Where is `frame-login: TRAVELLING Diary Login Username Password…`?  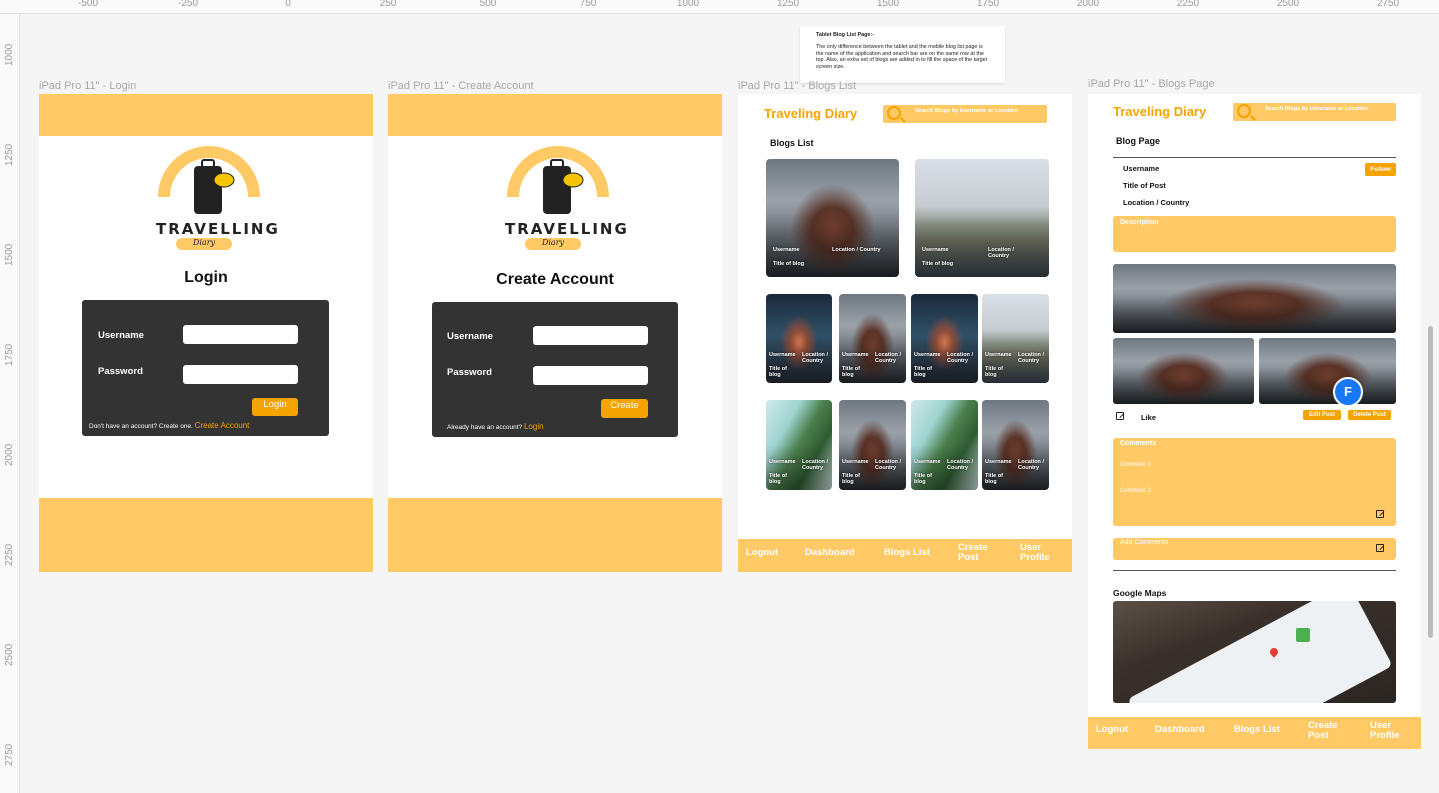 frame-login: TRAVELLING Diary Login Username Password… is located at coordinates (206, 333).